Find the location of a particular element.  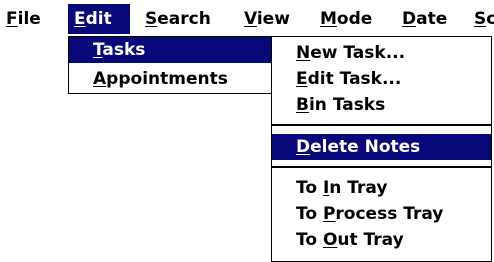

tasks-menu-item-bin-tasks: Bin Tasks is located at coordinates (381, 105).